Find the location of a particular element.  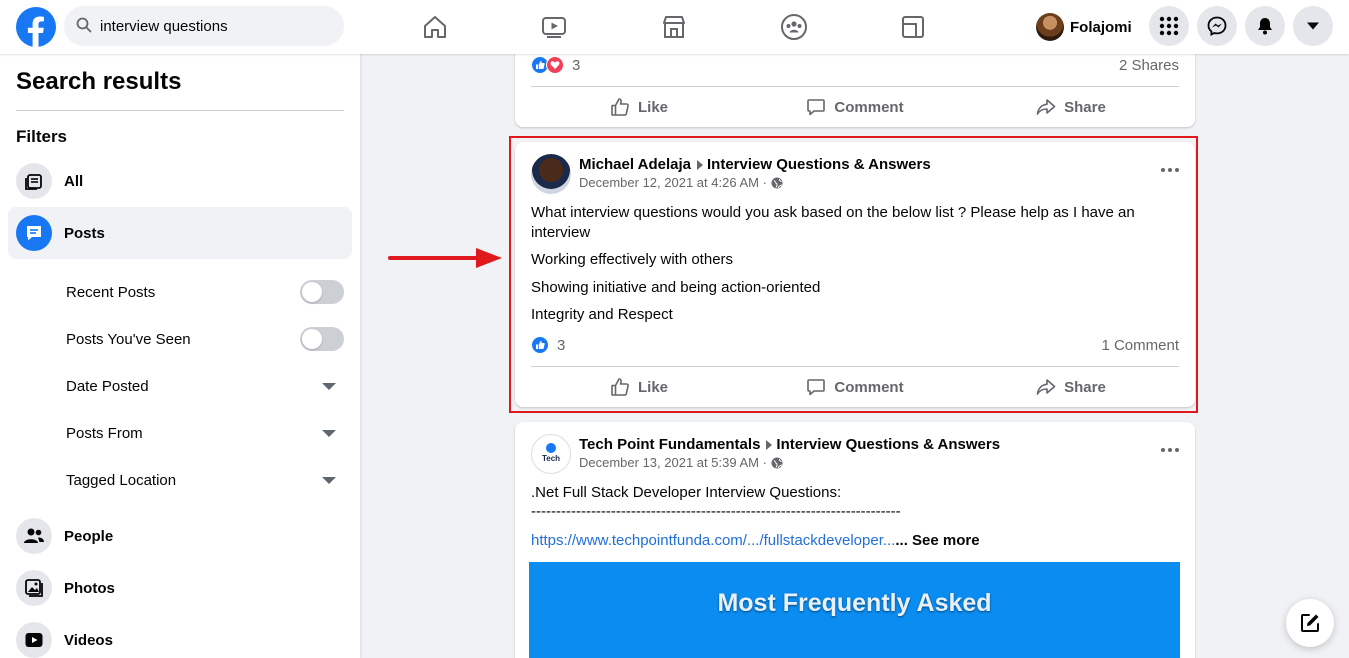

compose-icon is located at coordinates (1310, 623).